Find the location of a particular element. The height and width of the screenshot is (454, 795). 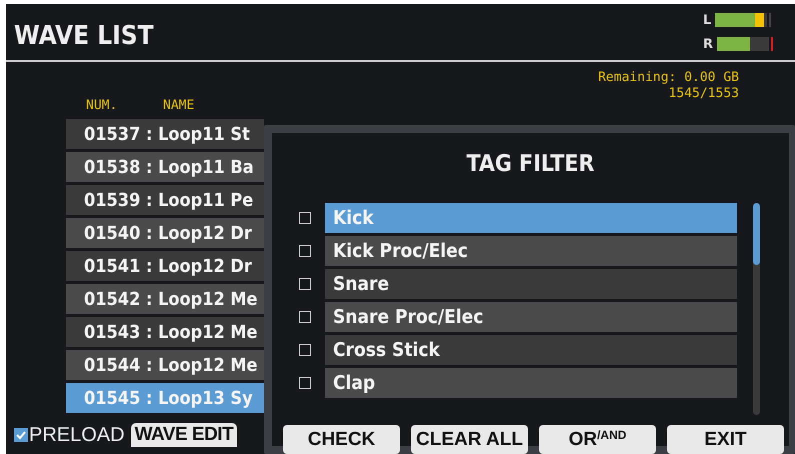

scrollbar is located at coordinates (756, 309).